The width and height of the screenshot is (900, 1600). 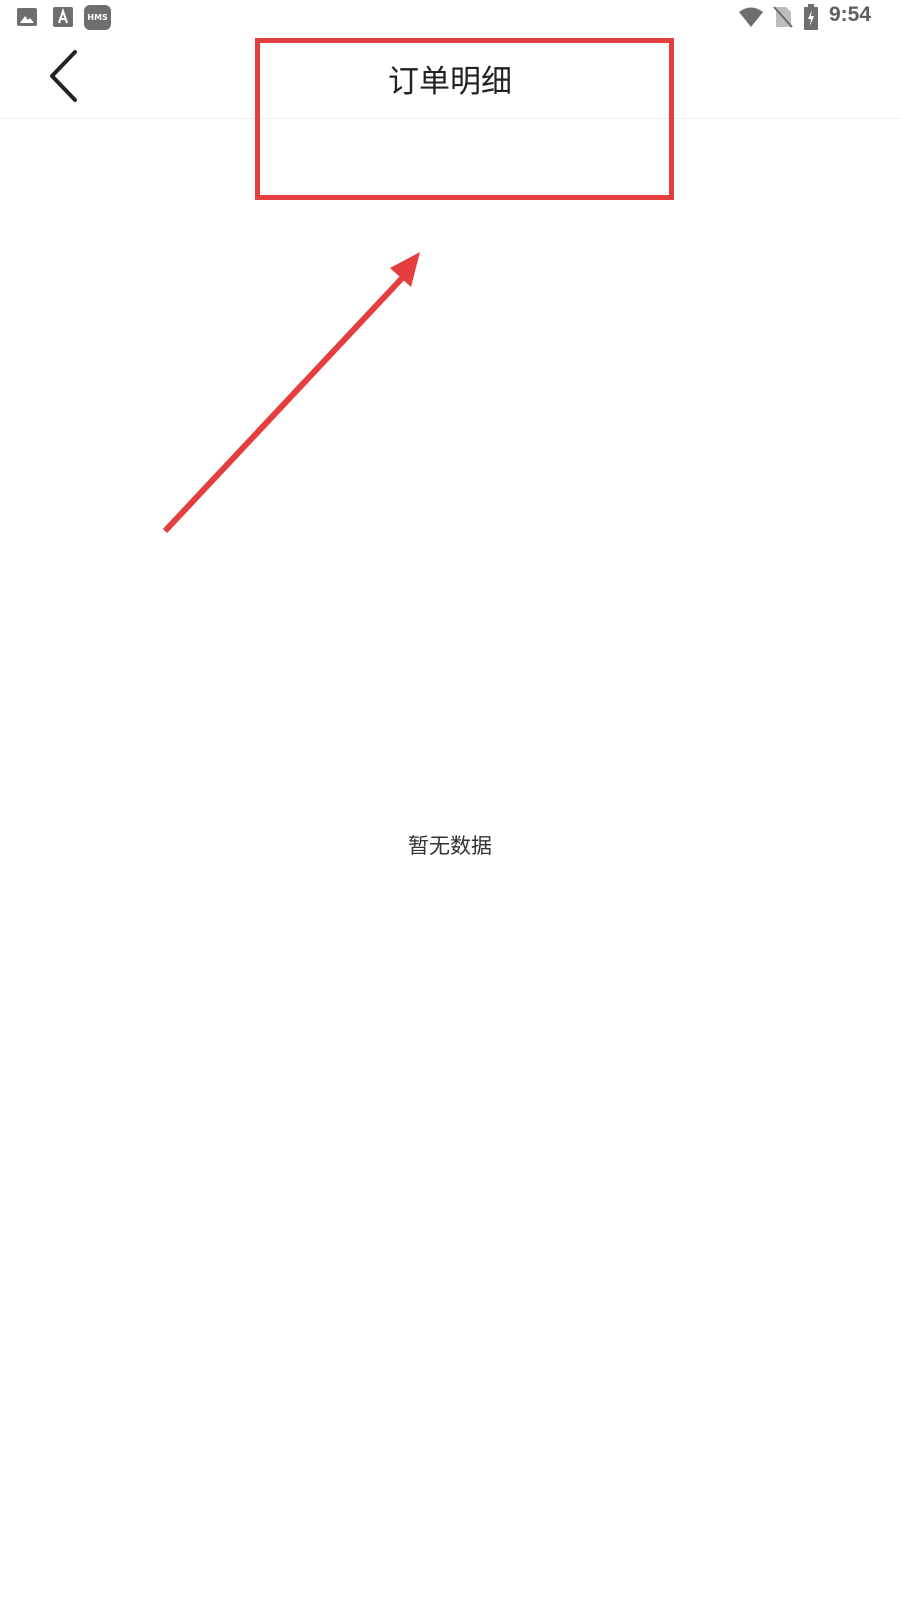 I want to click on status-time: 9:54, so click(x=850, y=14).